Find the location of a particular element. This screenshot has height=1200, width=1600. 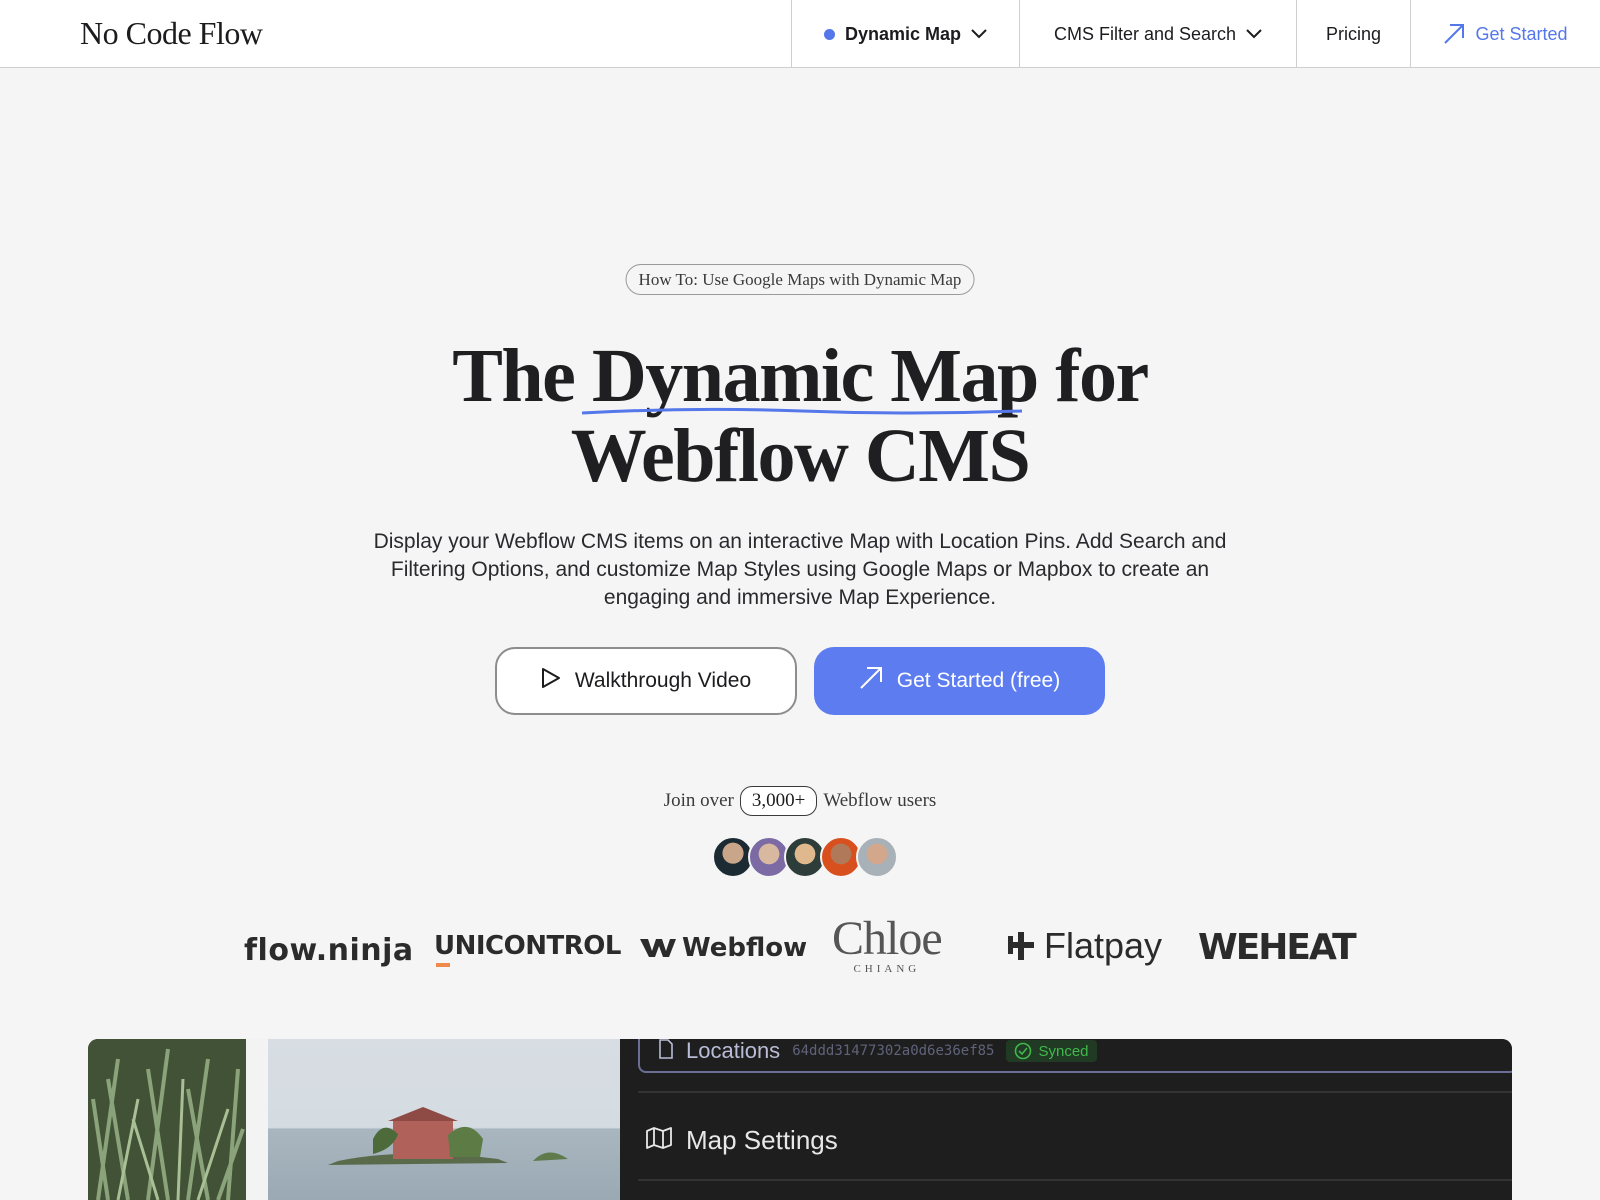

play-icon is located at coordinates (551, 681).